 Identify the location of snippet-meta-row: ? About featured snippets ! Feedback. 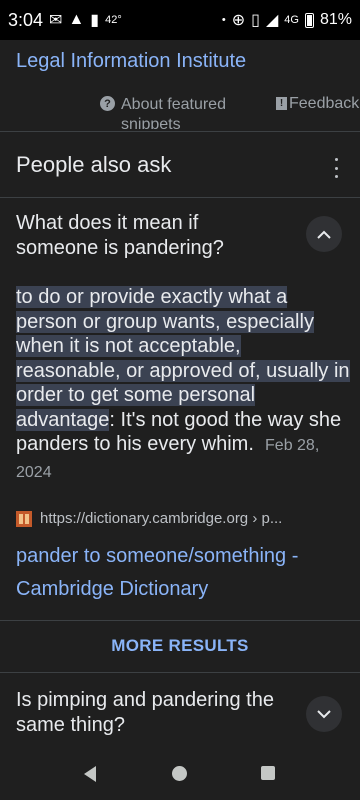
(180, 112).